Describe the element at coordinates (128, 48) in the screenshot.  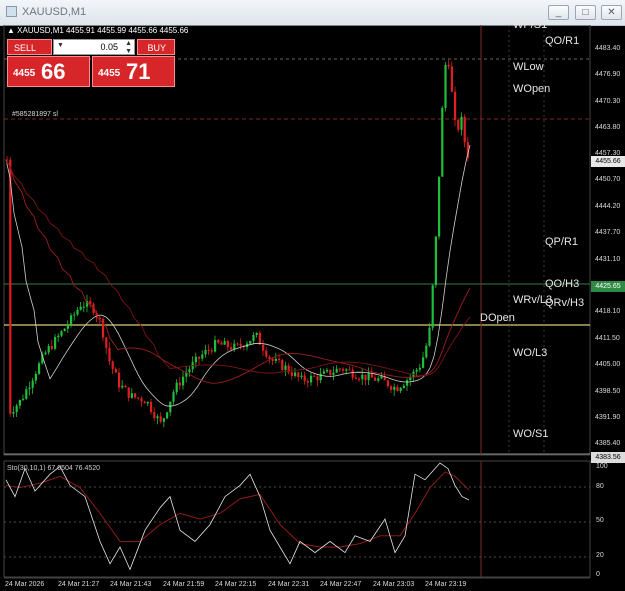
I see `lot-spinner-icon: ▲ ▼` at that location.